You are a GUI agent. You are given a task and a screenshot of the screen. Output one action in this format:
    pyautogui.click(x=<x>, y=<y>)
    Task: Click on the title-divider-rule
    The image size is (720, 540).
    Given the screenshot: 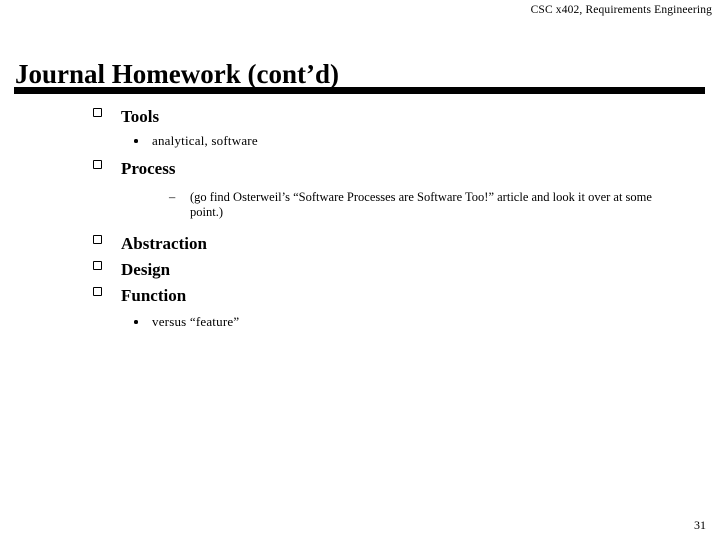 What is the action you would take?
    pyautogui.click(x=359, y=90)
    